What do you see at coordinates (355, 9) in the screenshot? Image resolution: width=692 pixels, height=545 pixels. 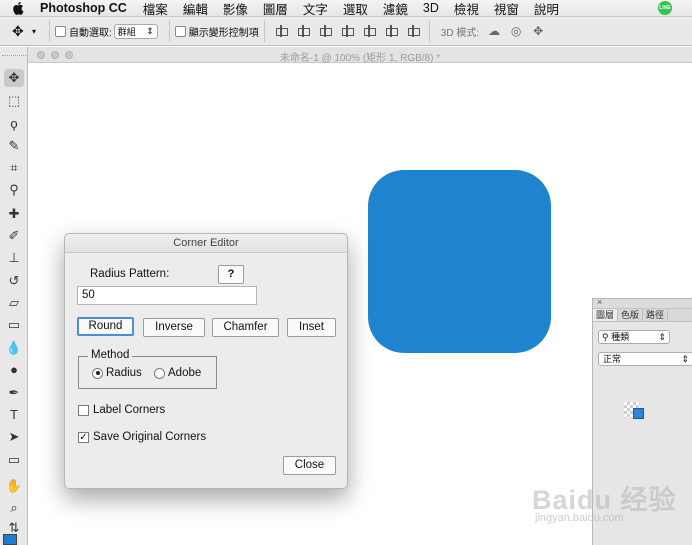 I see `menu-select: 選取` at bounding box center [355, 9].